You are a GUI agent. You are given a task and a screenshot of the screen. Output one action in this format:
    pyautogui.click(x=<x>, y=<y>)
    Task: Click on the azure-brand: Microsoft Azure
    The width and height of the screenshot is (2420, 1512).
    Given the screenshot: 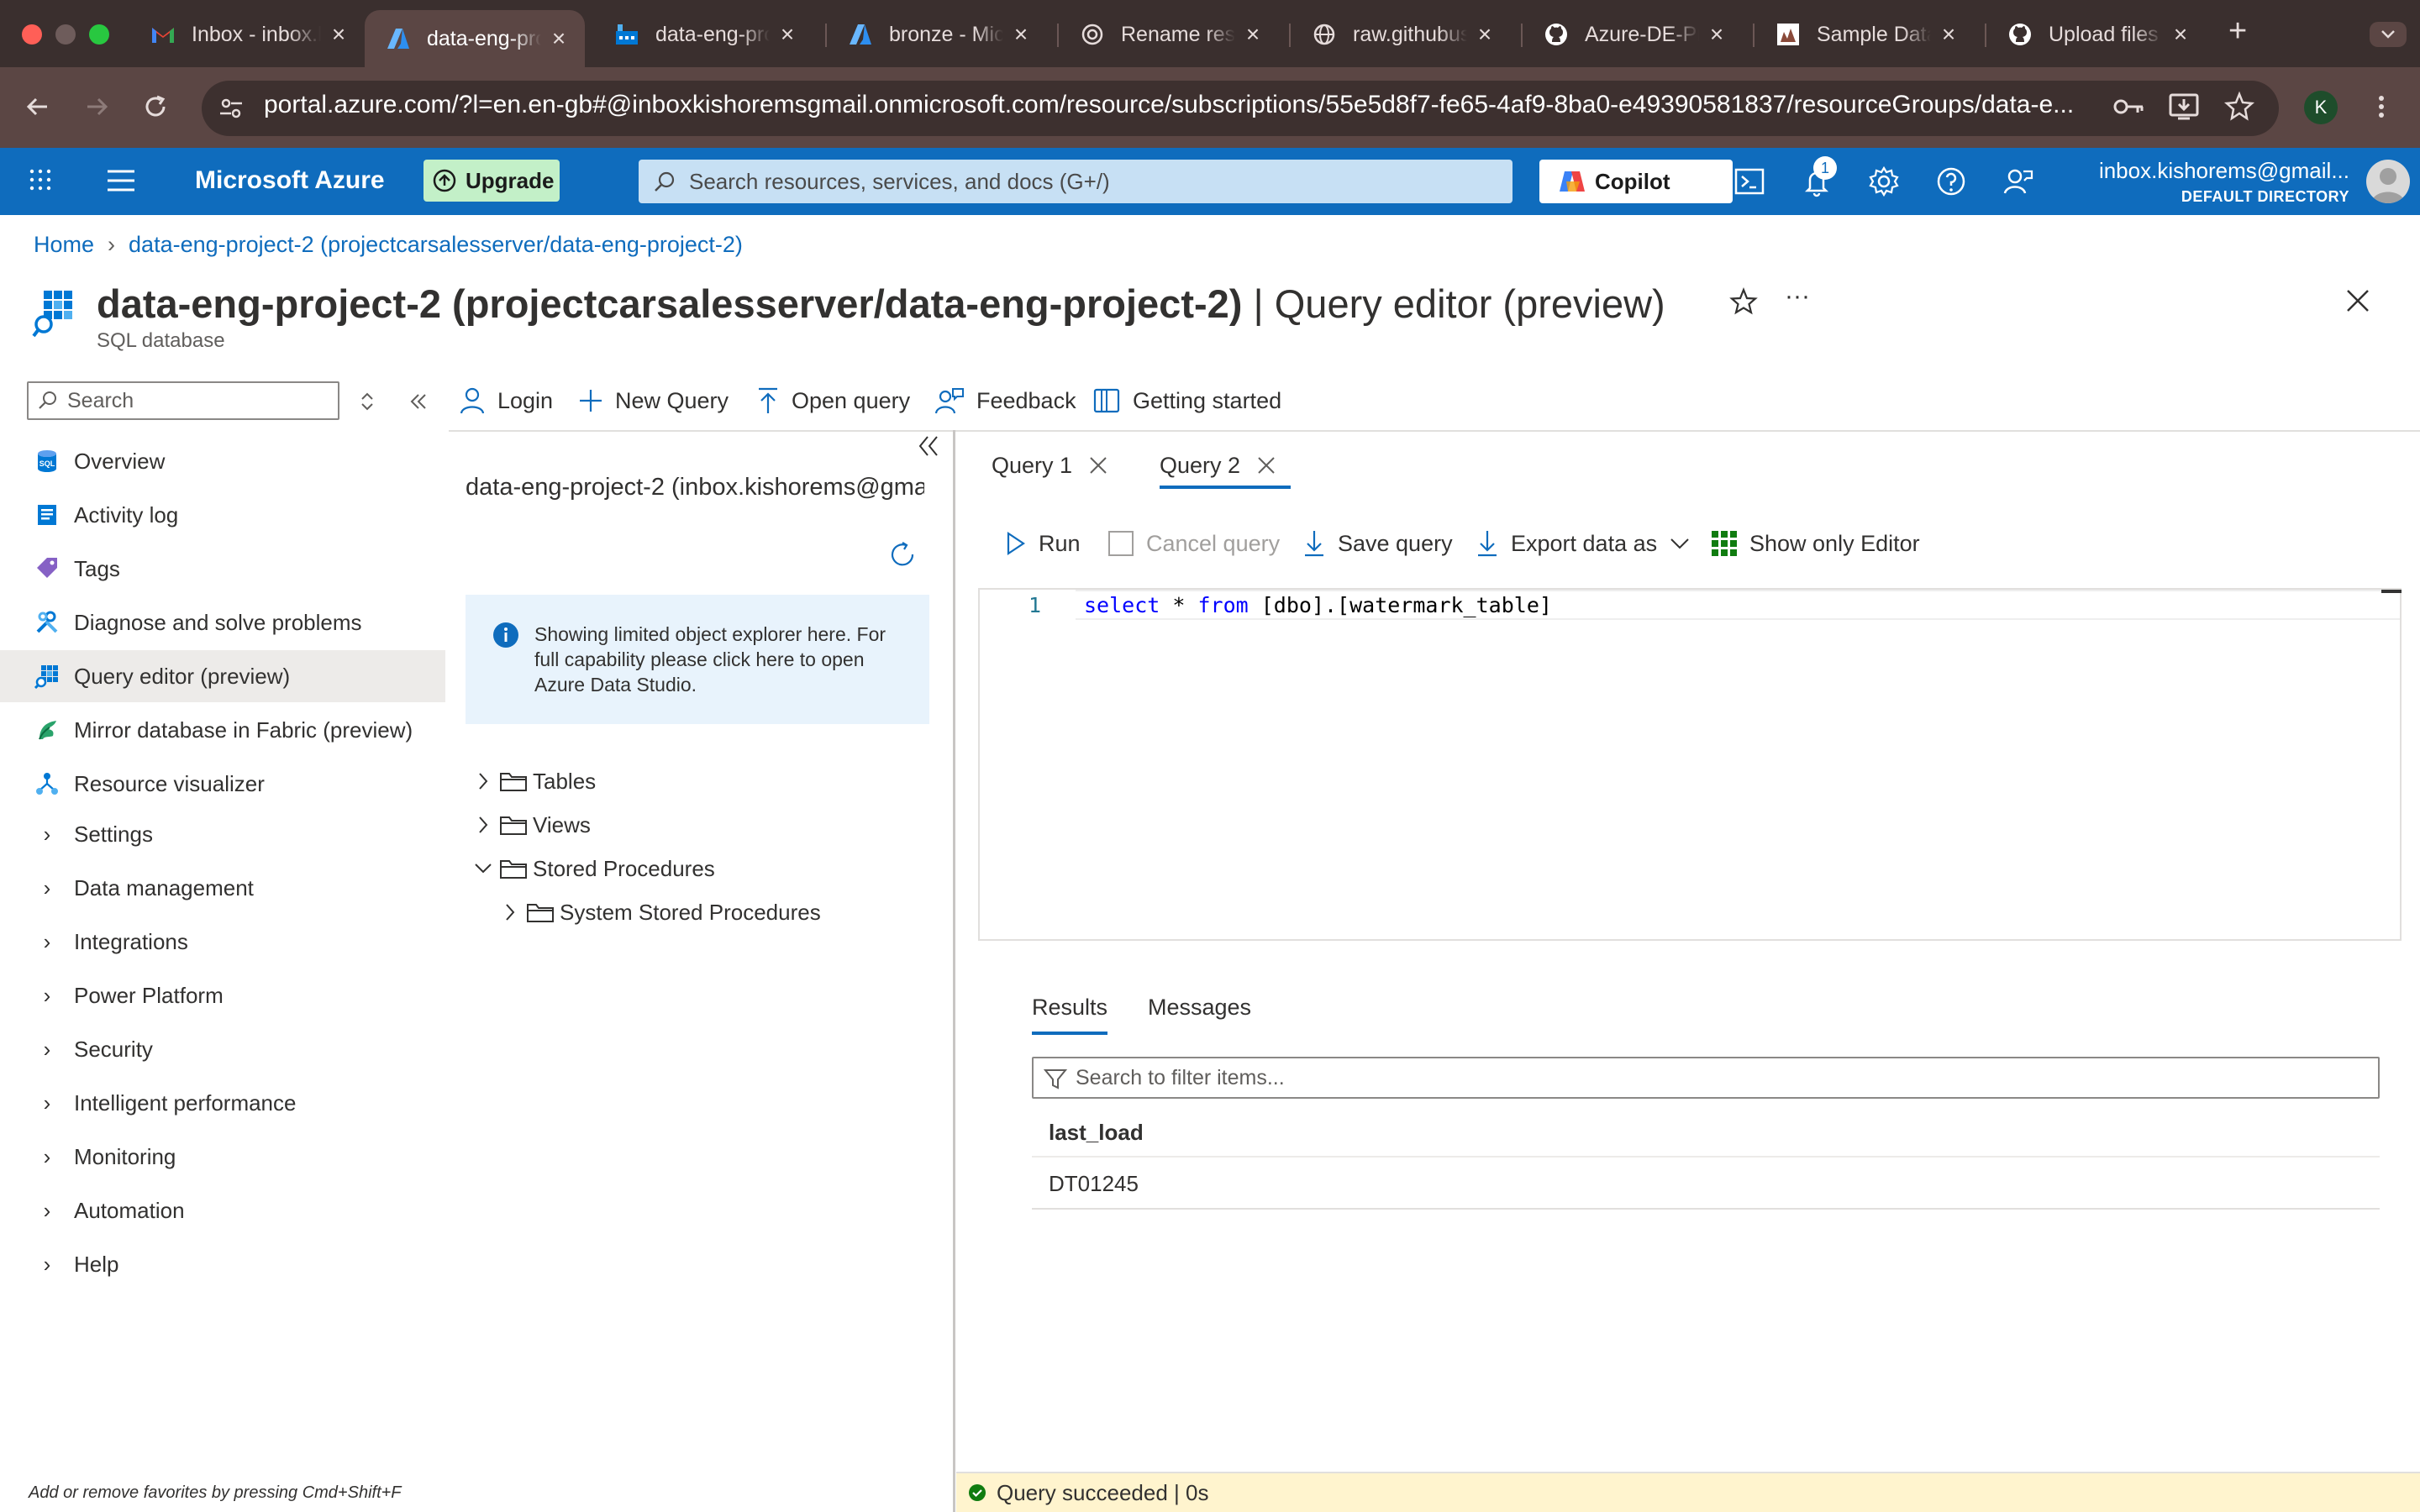 What is the action you would take?
    pyautogui.click(x=290, y=180)
    